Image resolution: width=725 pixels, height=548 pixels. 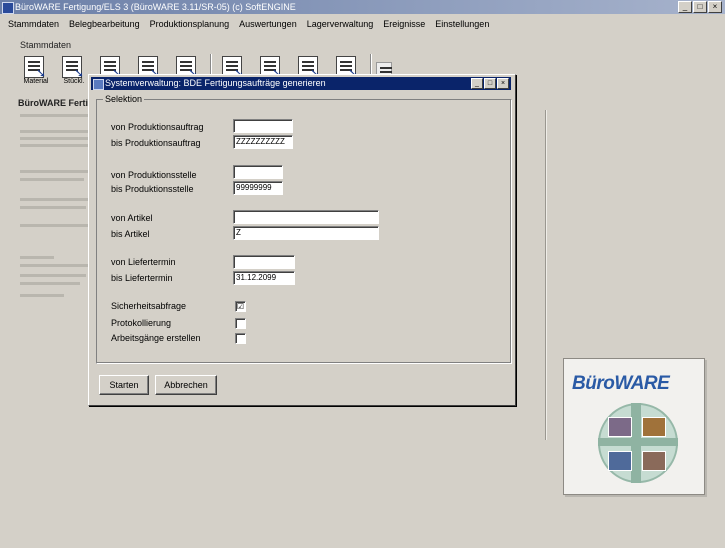 What do you see at coordinates (149, 306) in the screenshot?
I see `label-sicherheitsabfrage: Sicherheitsabfrage` at bounding box center [149, 306].